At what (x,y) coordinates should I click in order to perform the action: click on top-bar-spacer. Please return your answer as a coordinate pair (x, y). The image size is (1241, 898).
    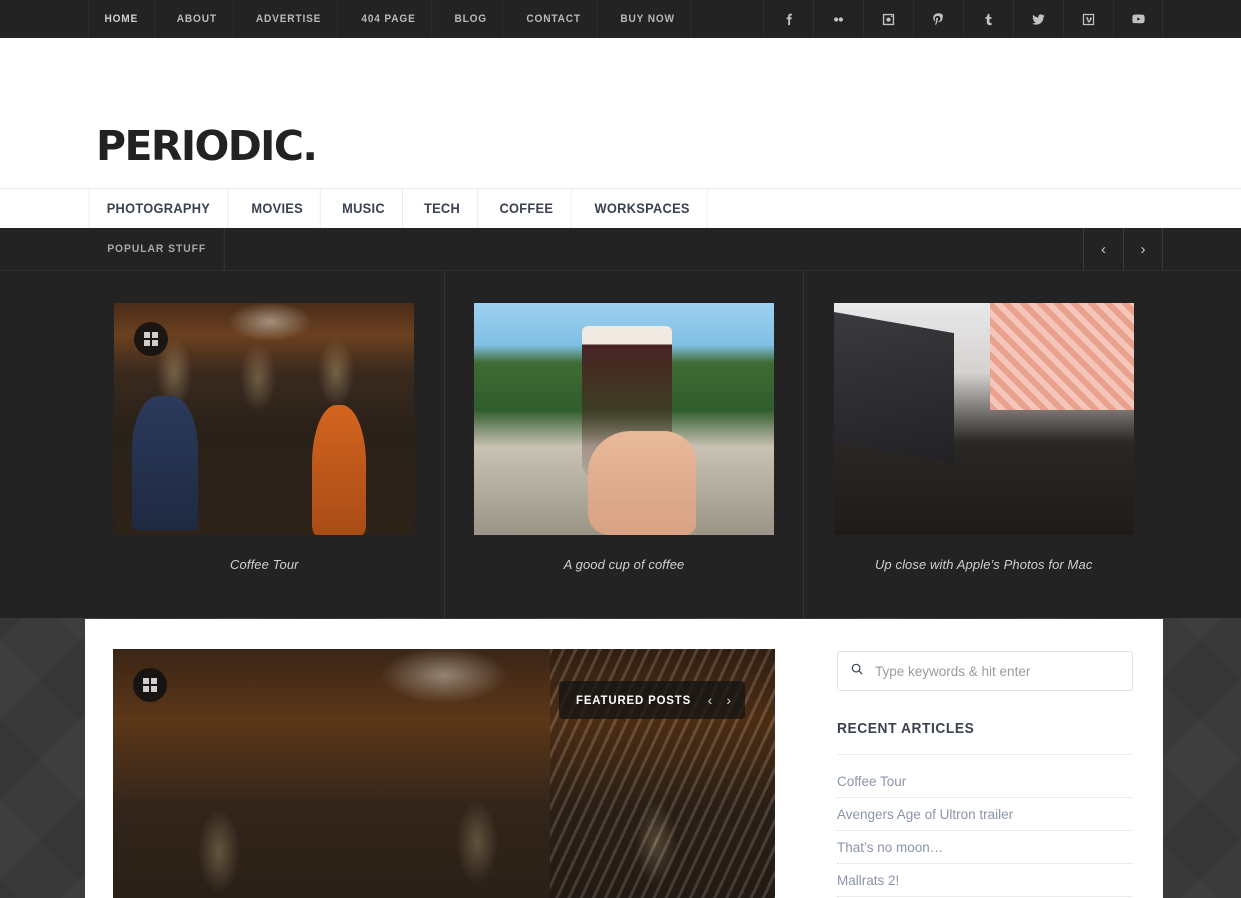
    Looking at the image, I should click on (729, 19).